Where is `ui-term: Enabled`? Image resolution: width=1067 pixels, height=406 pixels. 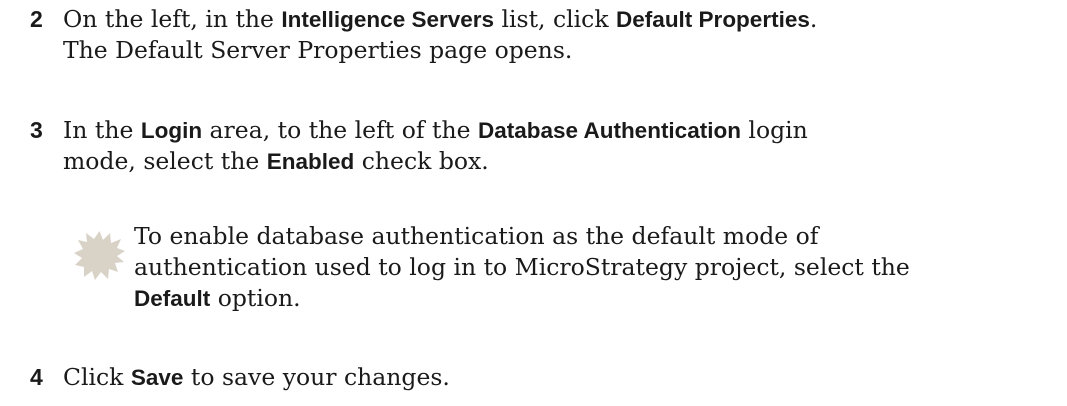 ui-term: Enabled is located at coordinates (310, 161).